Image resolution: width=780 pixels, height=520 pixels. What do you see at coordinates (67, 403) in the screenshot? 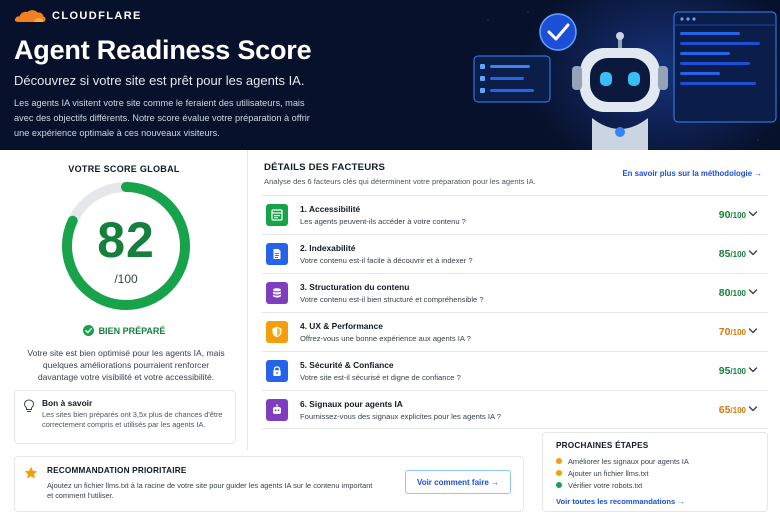
I see `tip-title: Bon à savoir` at bounding box center [67, 403].